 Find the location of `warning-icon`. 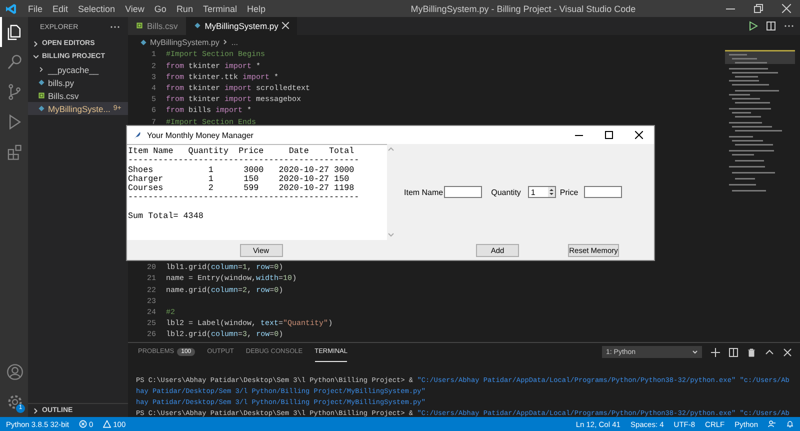

warning-icon is located at coordinates (107, 424).